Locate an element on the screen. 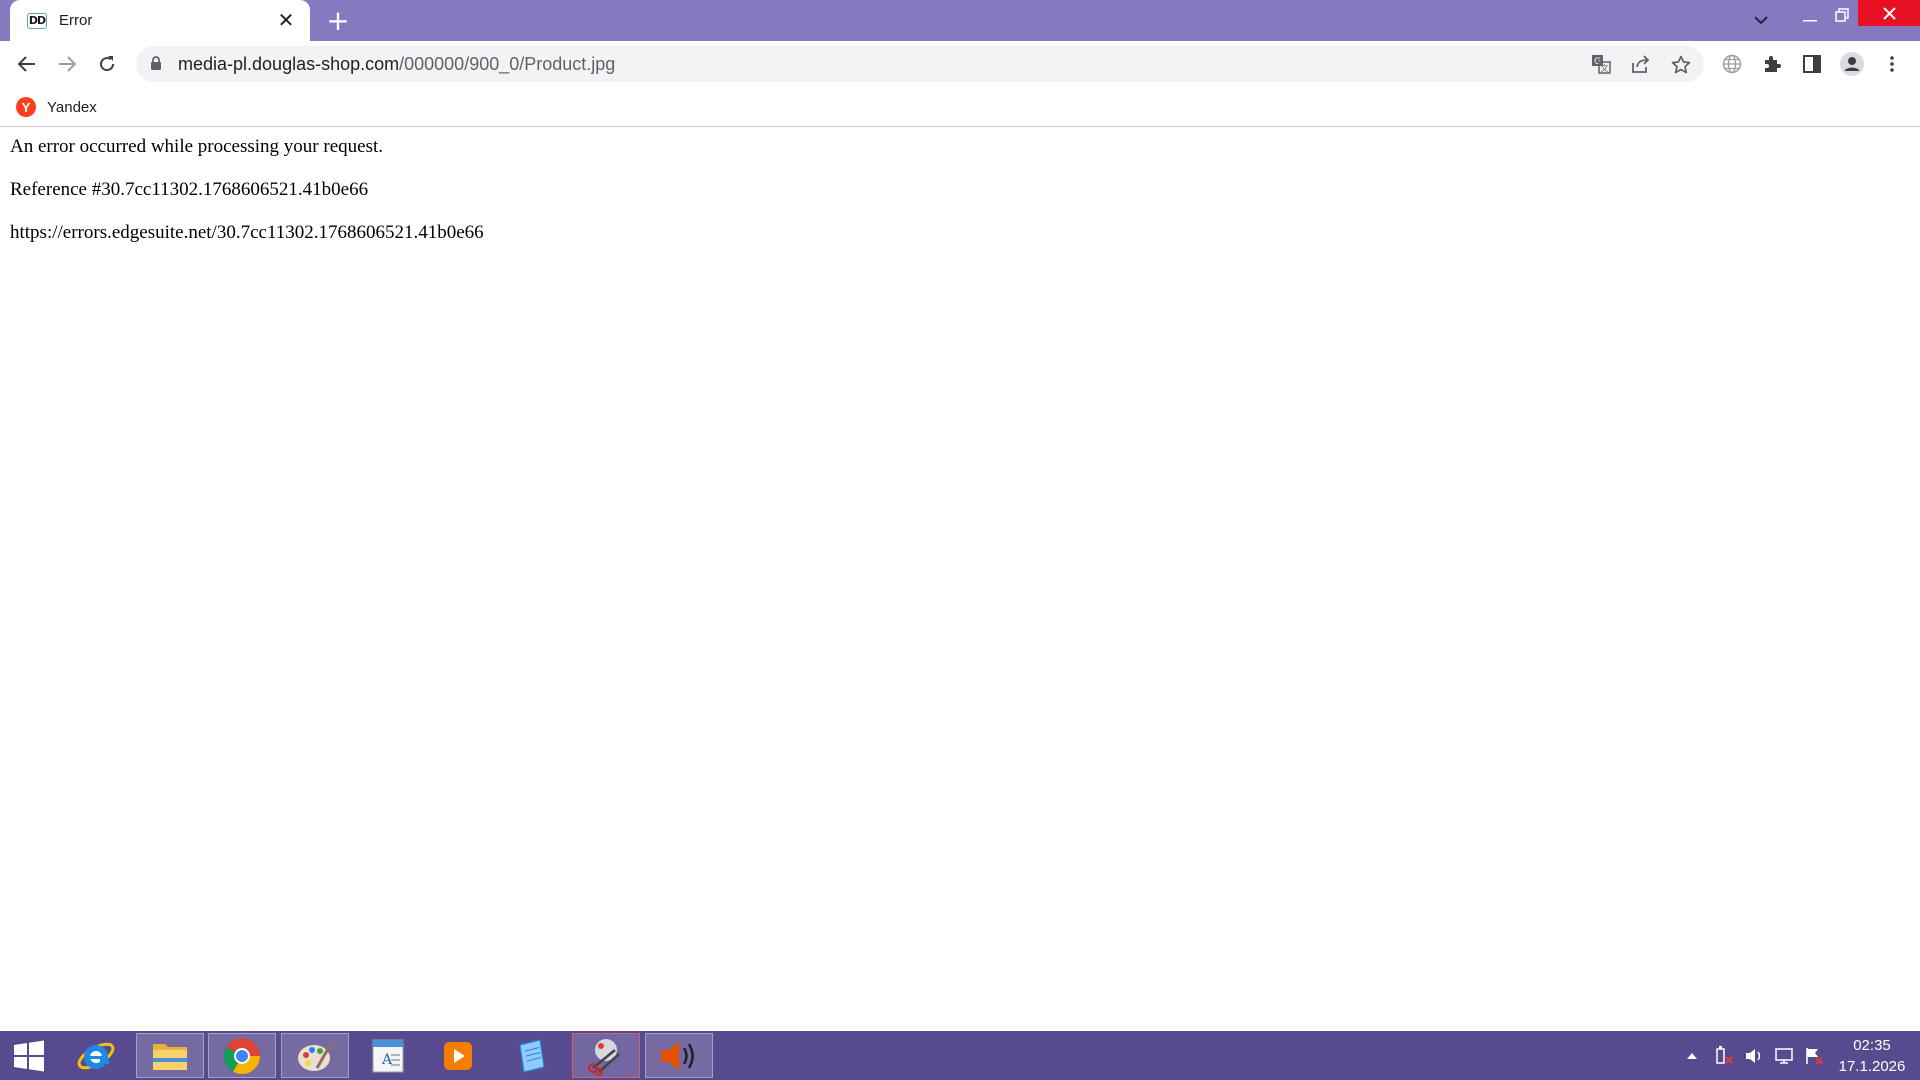  tab-search-chevron-down-icon is located at coordinates (1761, 20).